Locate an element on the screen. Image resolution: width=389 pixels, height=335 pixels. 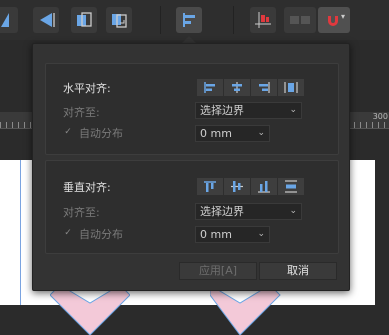
move-front-icon is located at coordinates (119, 20).